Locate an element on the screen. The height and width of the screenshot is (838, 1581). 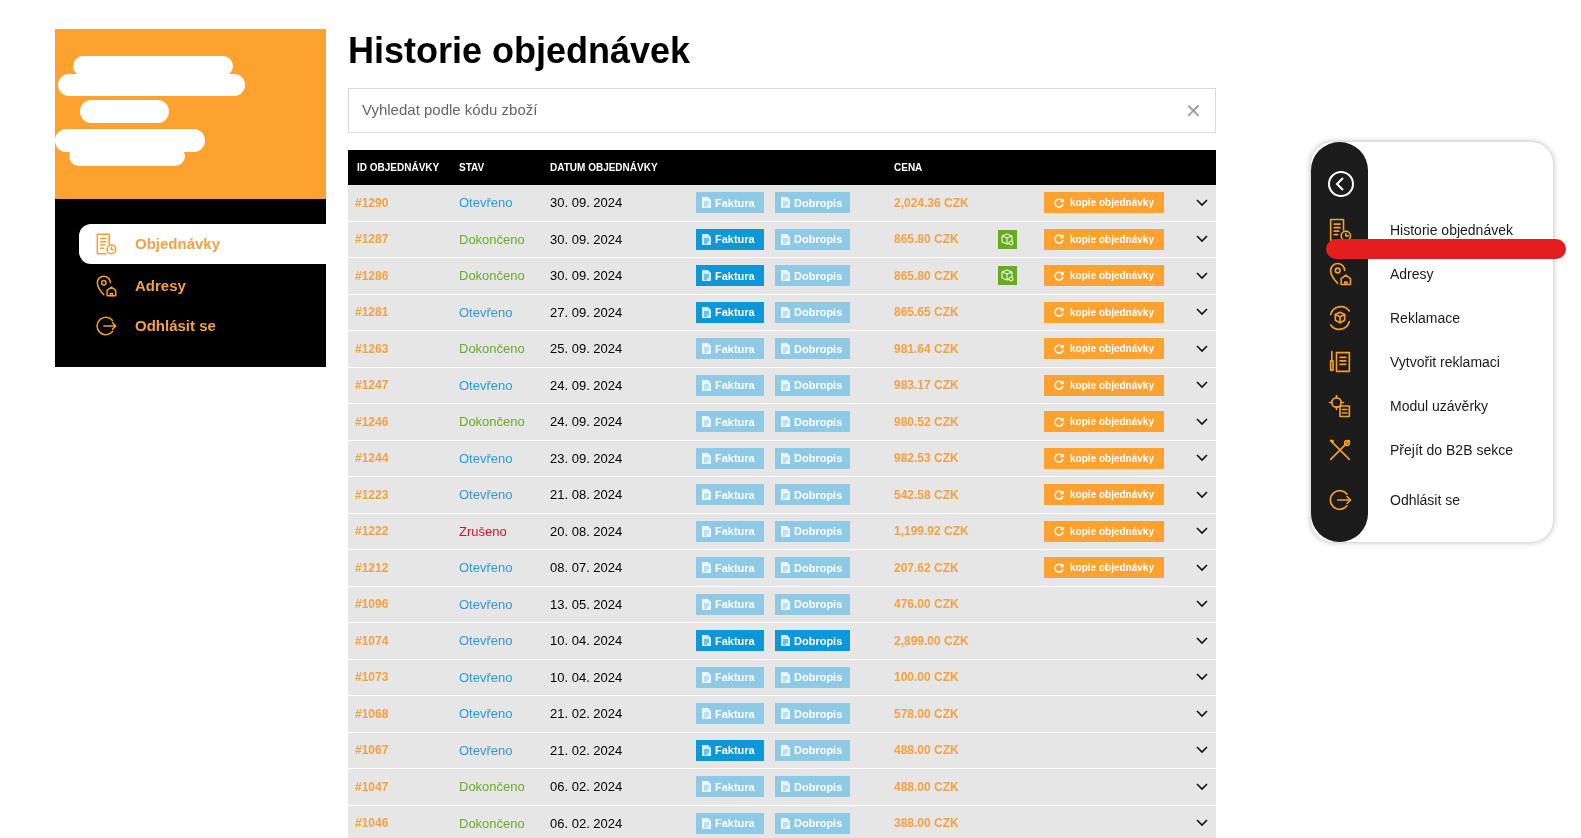
menu-item: Vytvořit reklamaci is located at coordinates (1445, 362).